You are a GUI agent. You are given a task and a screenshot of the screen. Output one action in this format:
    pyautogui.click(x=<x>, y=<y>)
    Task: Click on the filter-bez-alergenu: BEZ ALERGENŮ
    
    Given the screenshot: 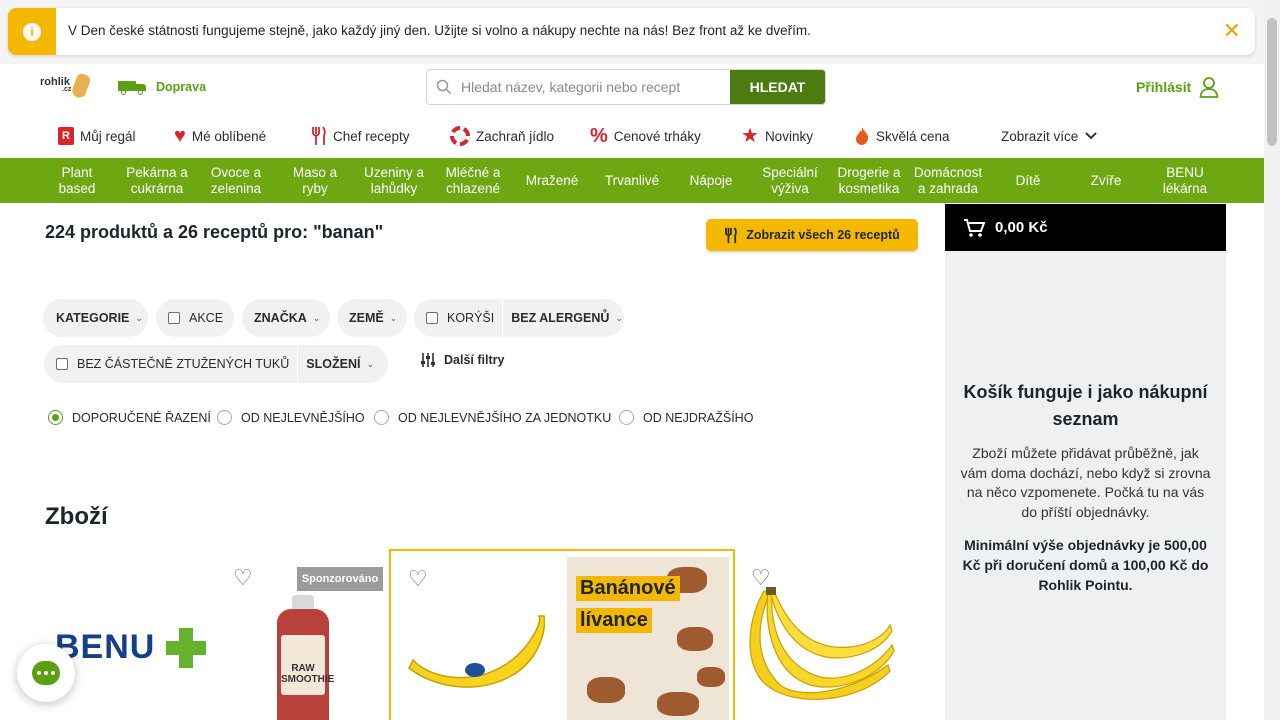 What is the action you would take?
    pyautogui.click(x=560, y=318)
    